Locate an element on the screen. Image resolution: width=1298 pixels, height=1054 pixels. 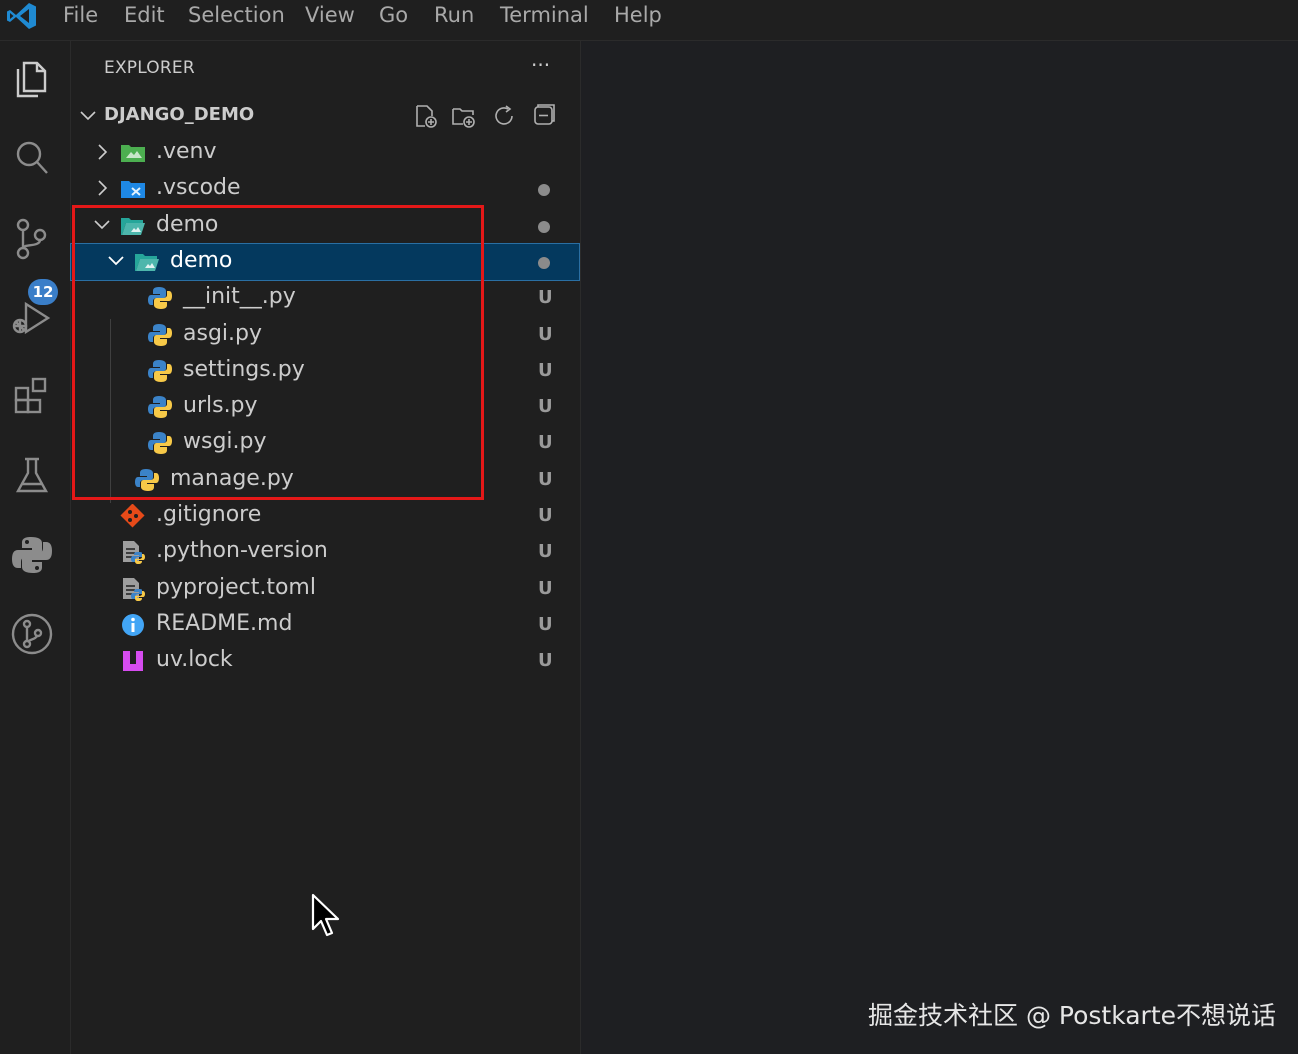
more-actions-button: ··· is located at coordinates (540, 65).